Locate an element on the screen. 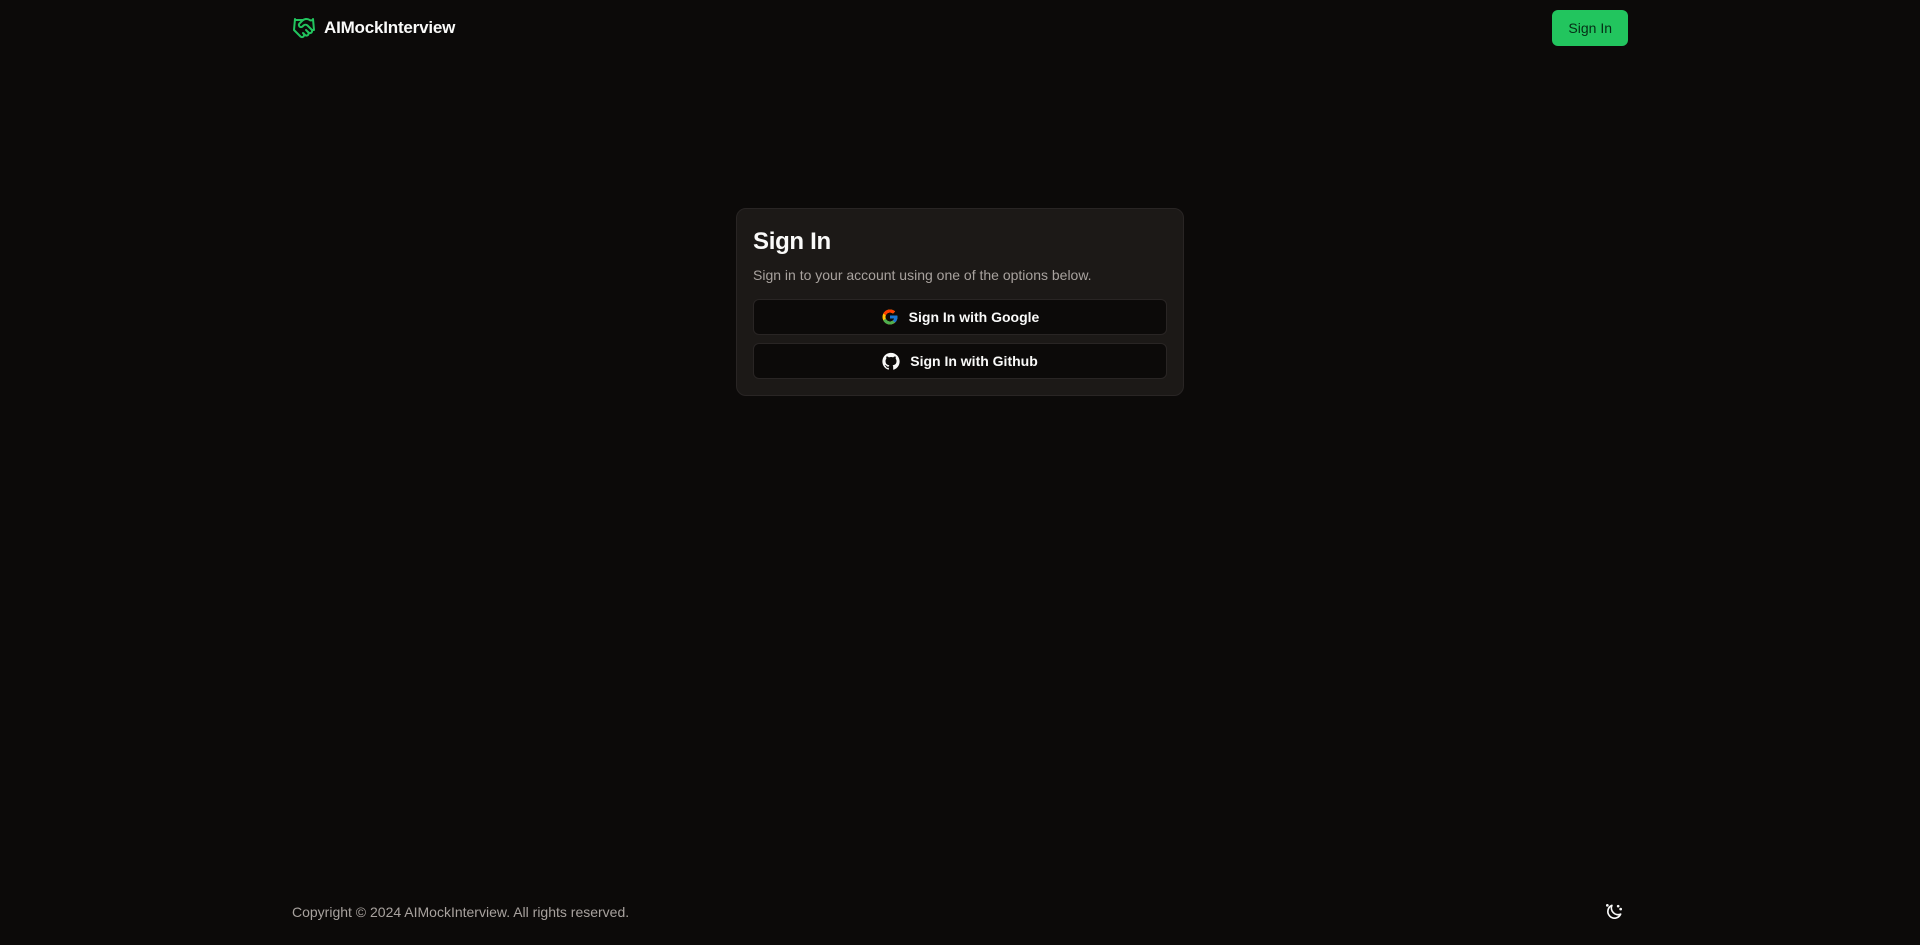  moon-icon is located at coordinates (1614, 912).